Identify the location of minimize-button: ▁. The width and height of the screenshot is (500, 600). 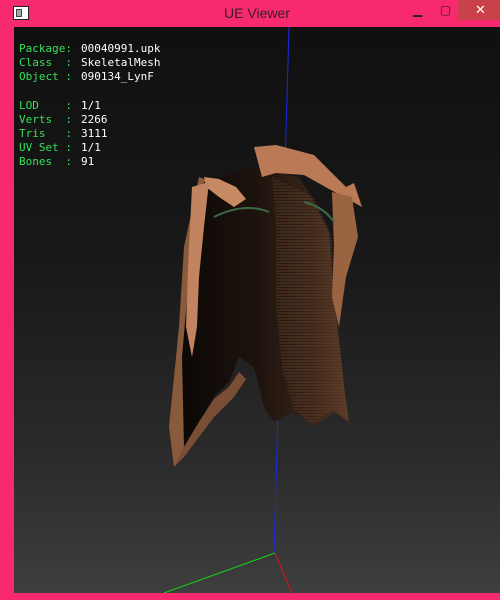
(417, 10).